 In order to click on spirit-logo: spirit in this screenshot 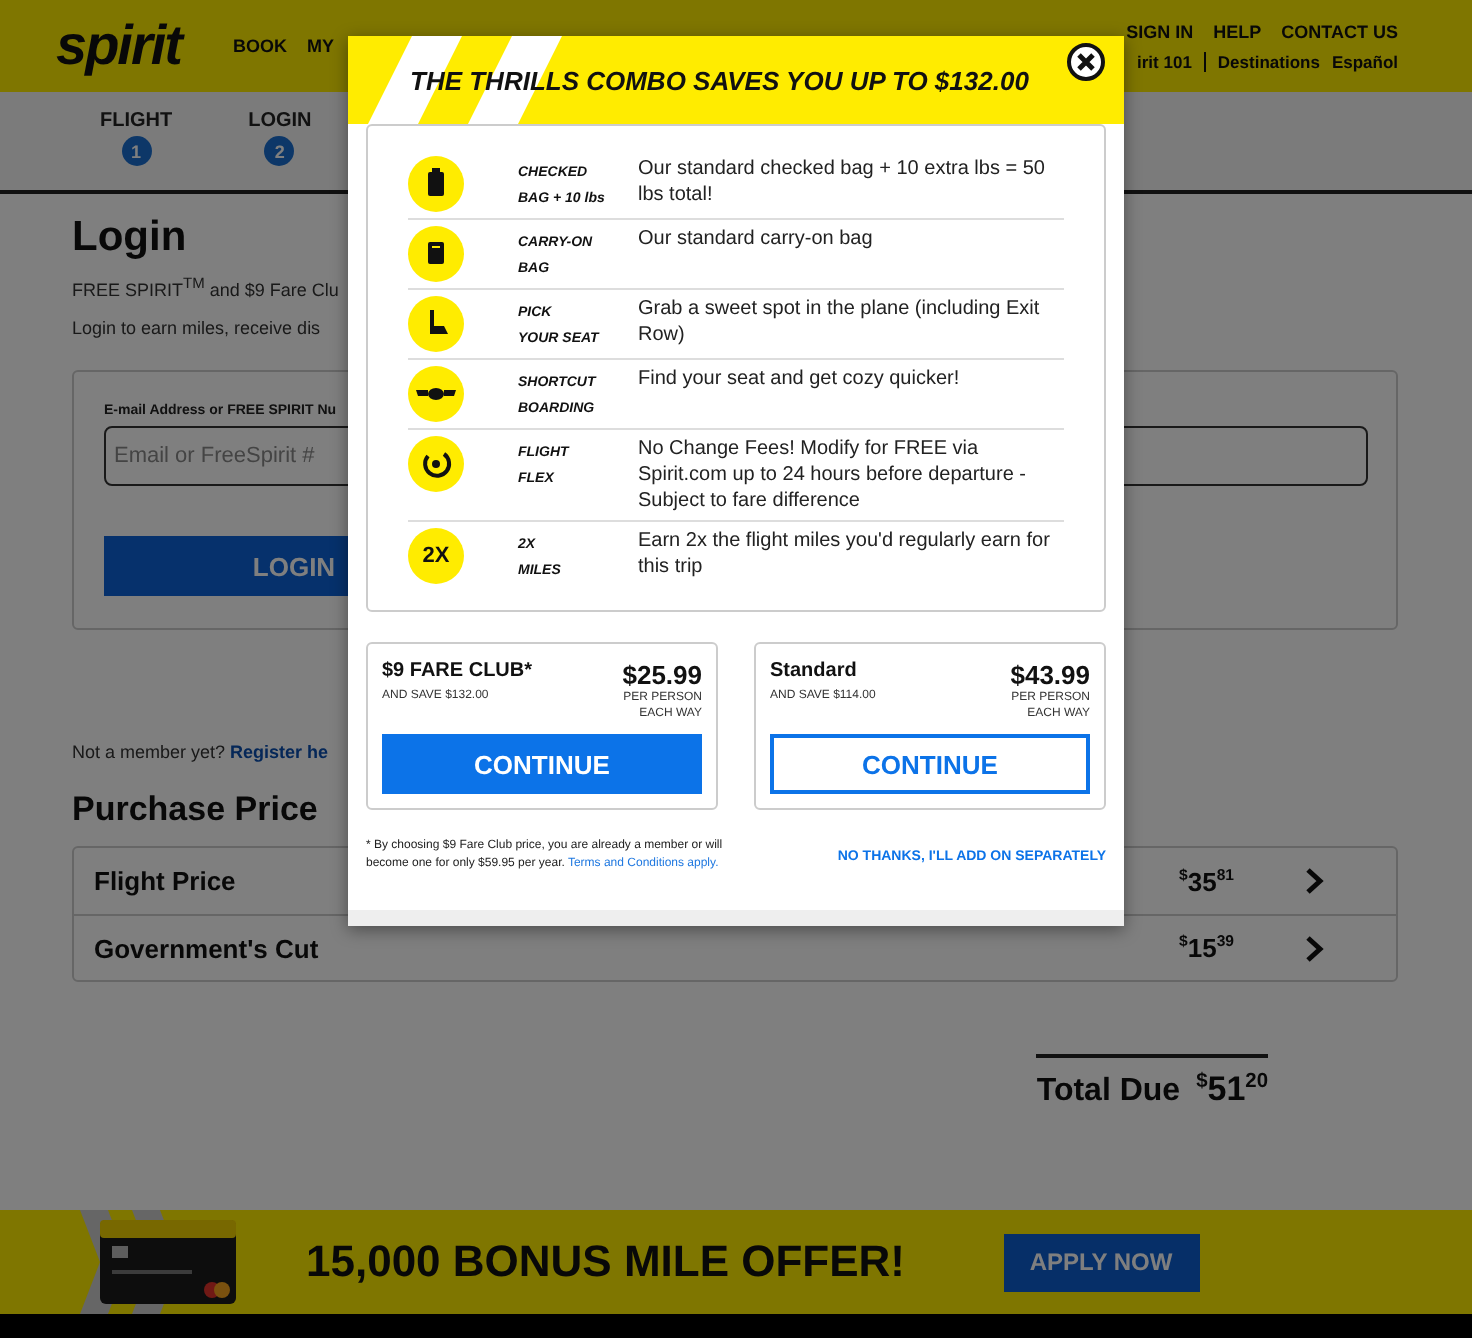, I will do `click(118, 46)`.